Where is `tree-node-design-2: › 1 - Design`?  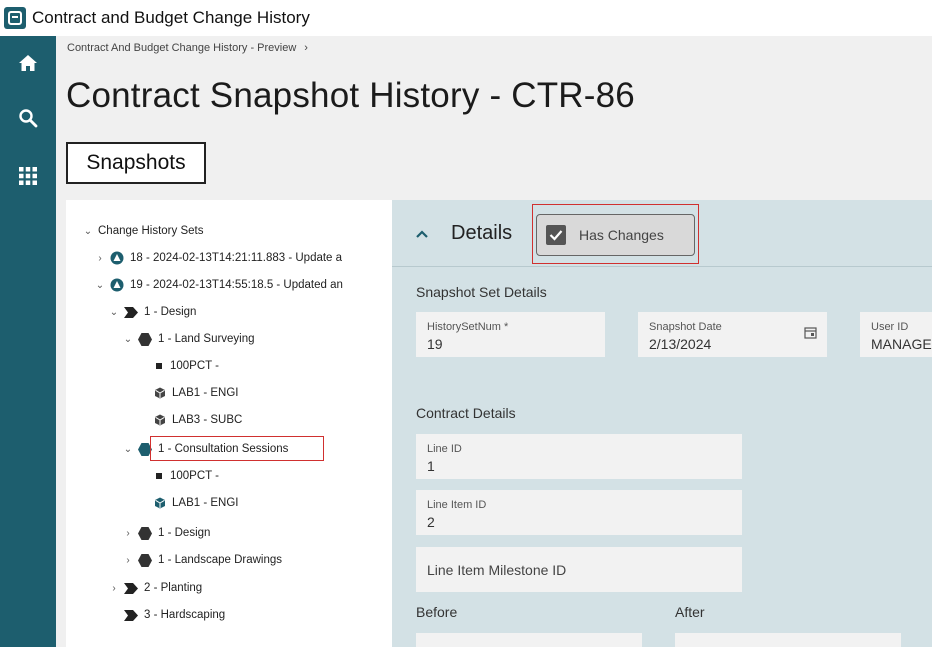 tree-node-design-2: › 1 - Design is located at coordinates (166, 533).